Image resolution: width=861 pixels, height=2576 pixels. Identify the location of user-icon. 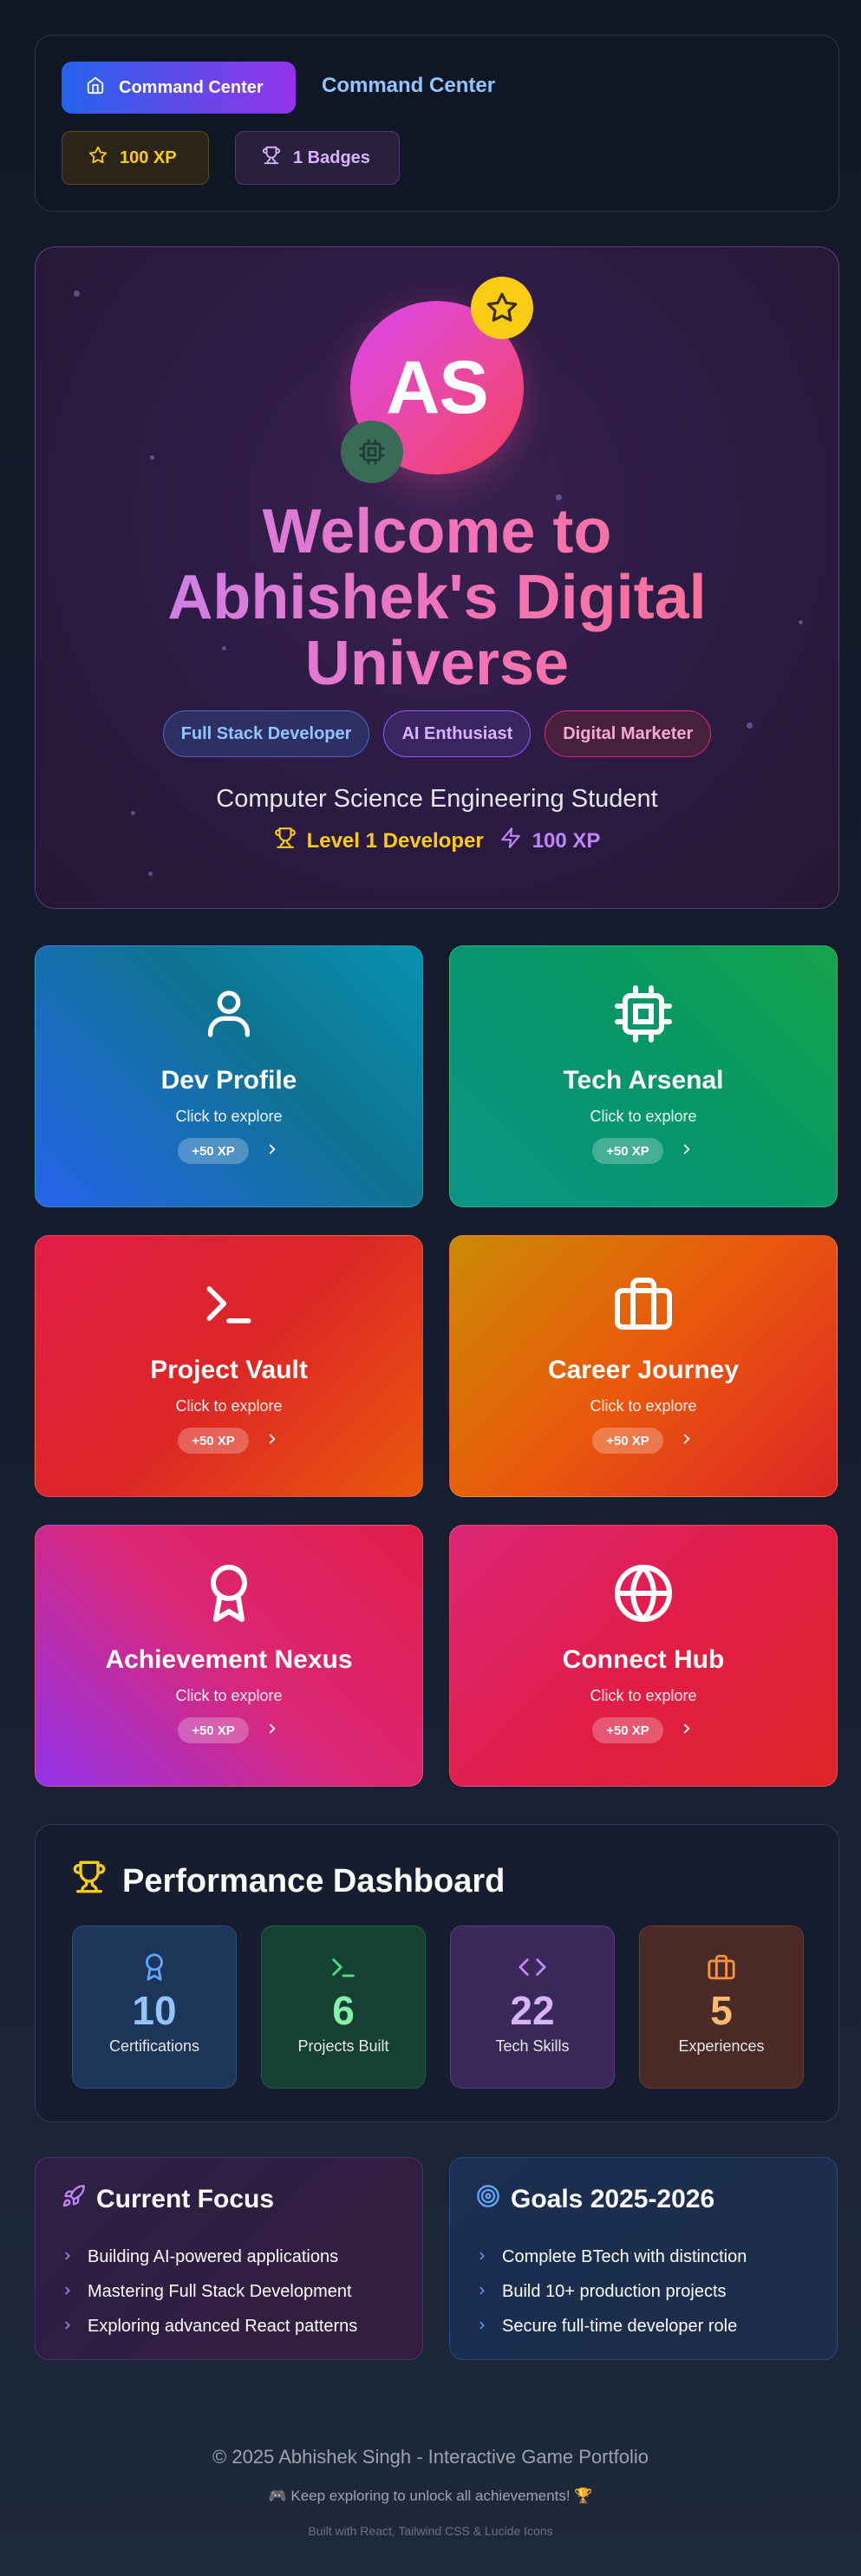
(229, 1014).